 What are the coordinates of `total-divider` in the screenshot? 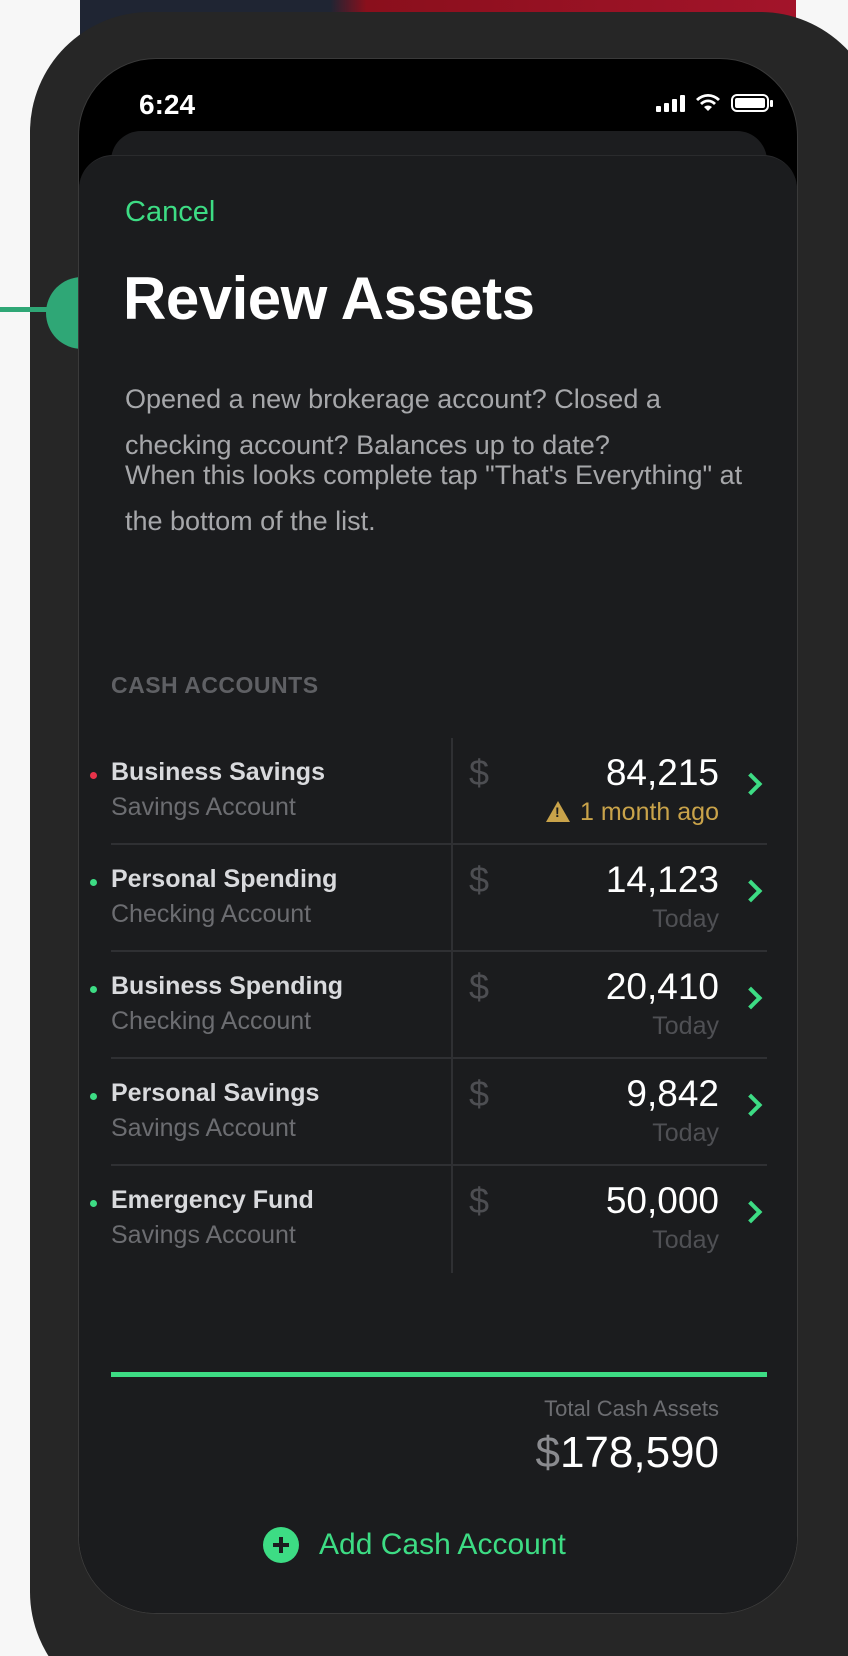 It's located at (439, 1374).